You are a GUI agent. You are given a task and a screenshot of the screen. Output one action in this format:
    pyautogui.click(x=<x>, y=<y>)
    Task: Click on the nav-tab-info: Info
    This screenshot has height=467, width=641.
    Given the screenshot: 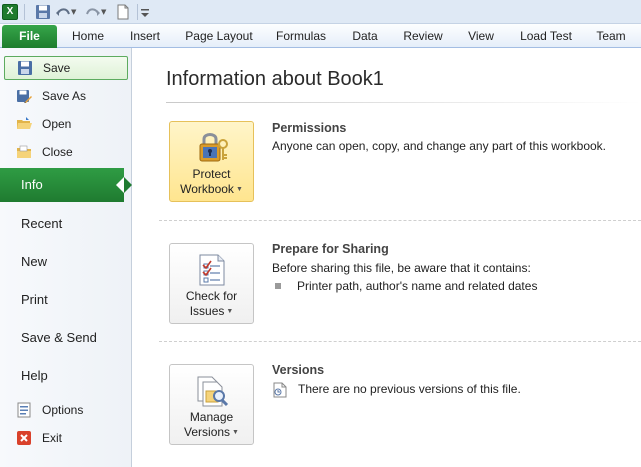 What is the action you would take?
    pyautogui.click(x=66, y=185)
    